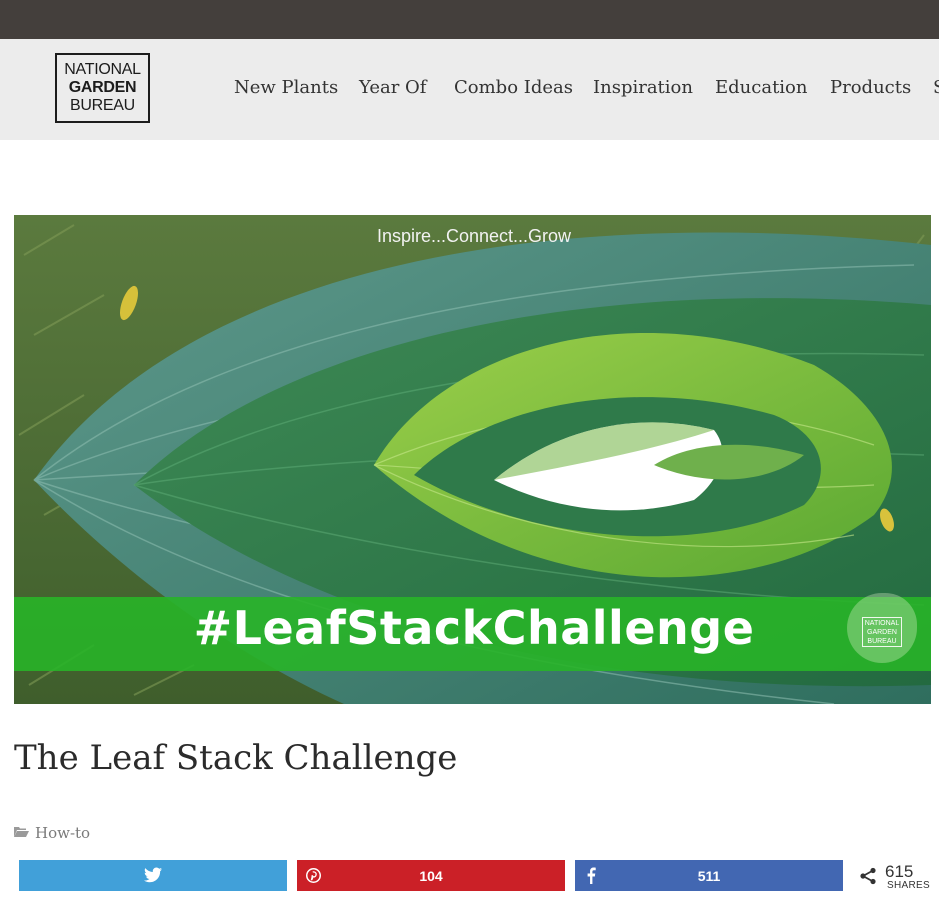 The image size is (939, 900). What do you see at coordinates (236, 758) in the screenshot?
I see `page-title: The Leaf Stack Challenge` at bounding box center [236, 758].